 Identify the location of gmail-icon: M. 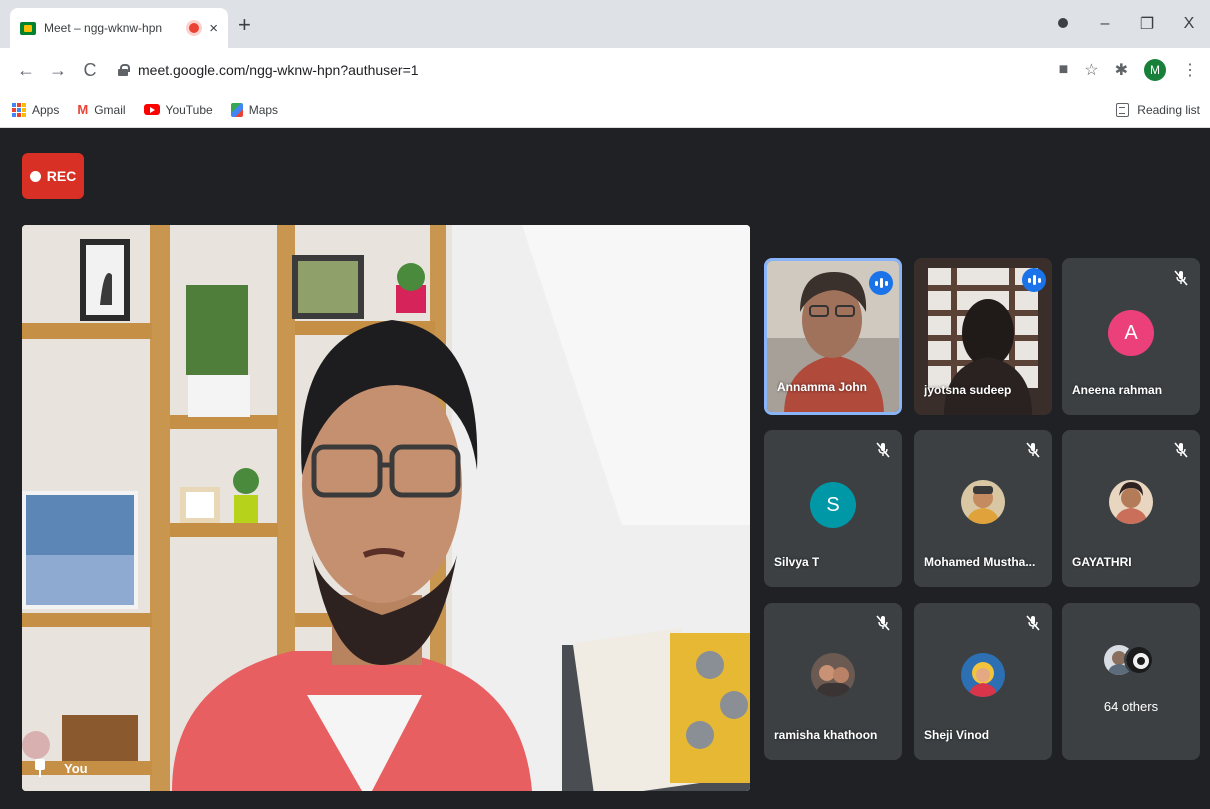
(83, 109).